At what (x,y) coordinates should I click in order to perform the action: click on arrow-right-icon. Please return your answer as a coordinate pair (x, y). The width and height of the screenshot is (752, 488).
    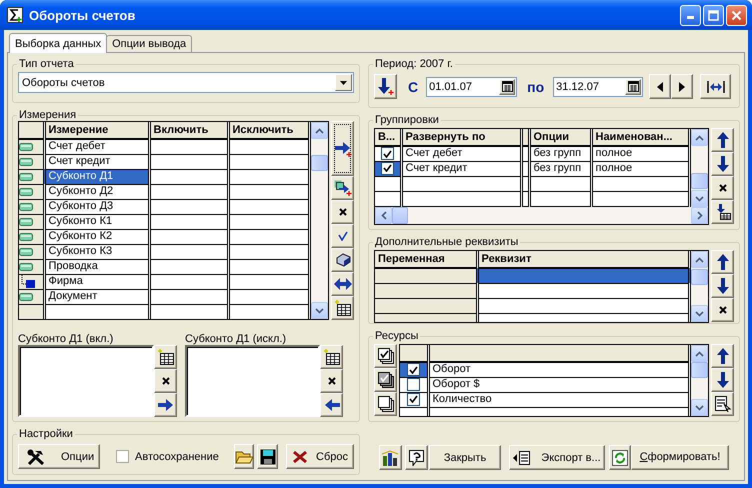
    Looking at the image, I should click on (166, 405).